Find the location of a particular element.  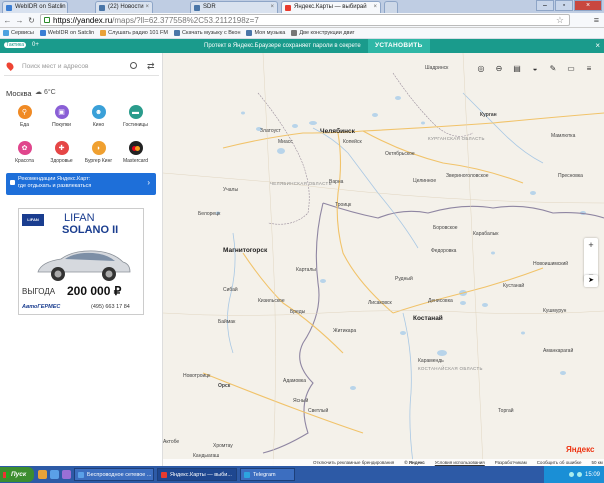

map-label-town: Адамовка is located at coordinates (294, 381).